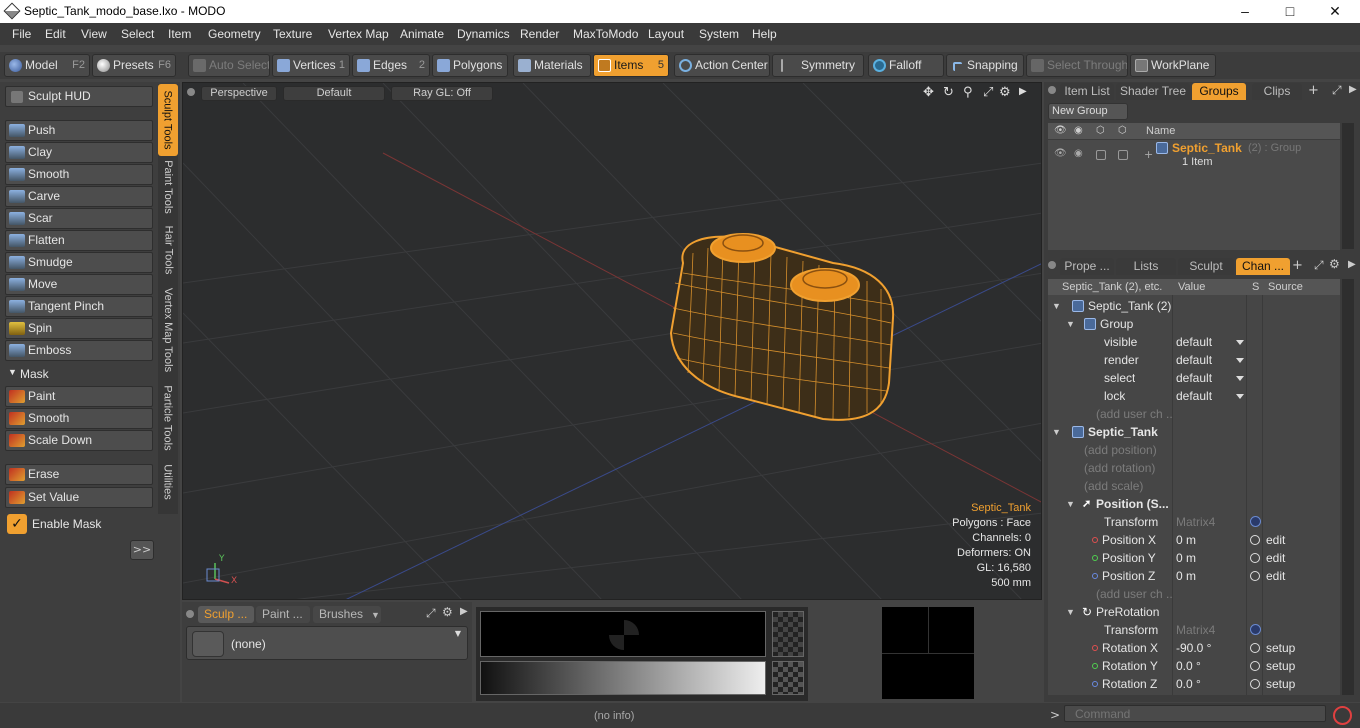  Describe the element at coordinates (605, 34) in the screenshot. I see `menu-maxtomodo: MaxToModo` at that location.